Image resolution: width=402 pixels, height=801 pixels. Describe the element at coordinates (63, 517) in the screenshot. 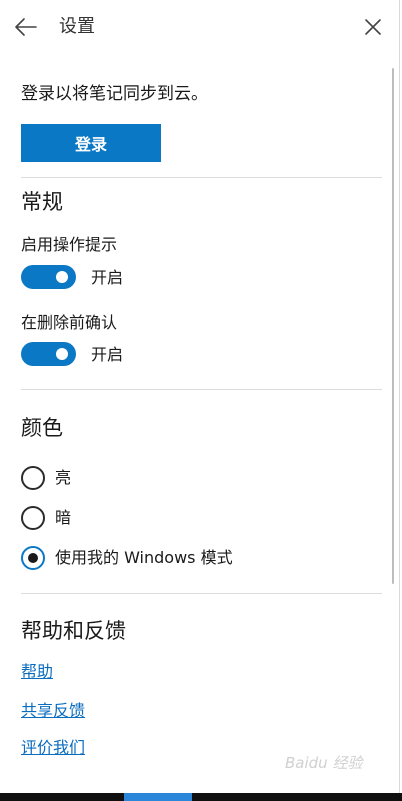

I see `radio-label: 暗` at that location.